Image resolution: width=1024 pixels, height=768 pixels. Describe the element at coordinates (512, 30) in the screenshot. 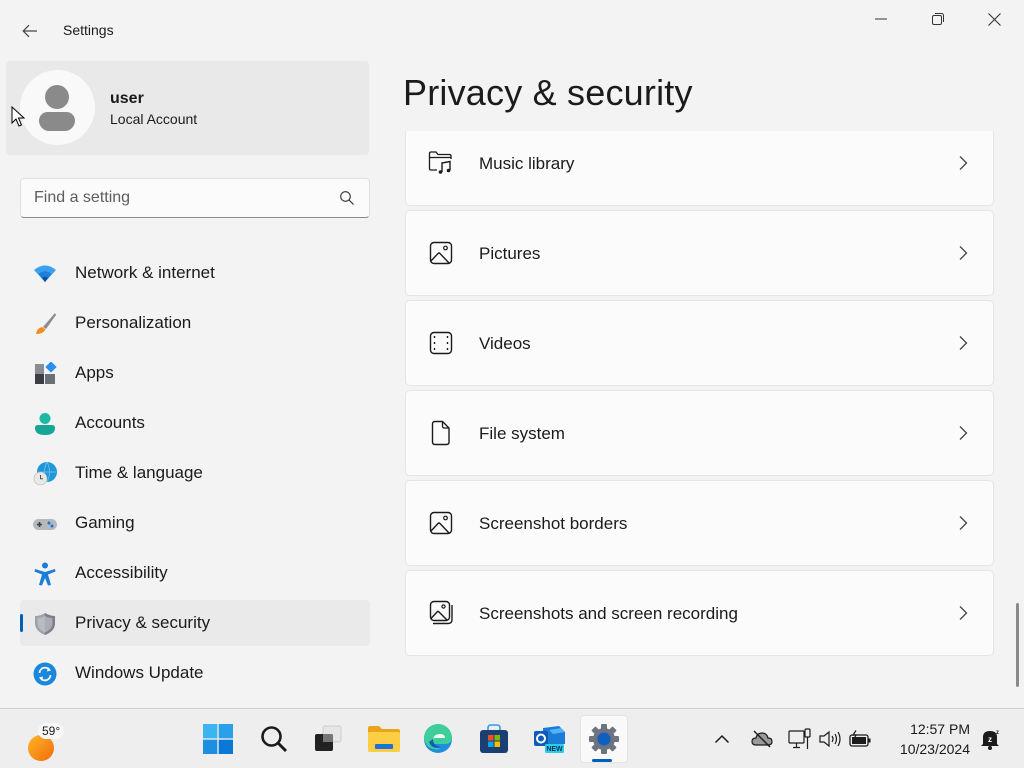

I see `title-bar: Settings` at that location.